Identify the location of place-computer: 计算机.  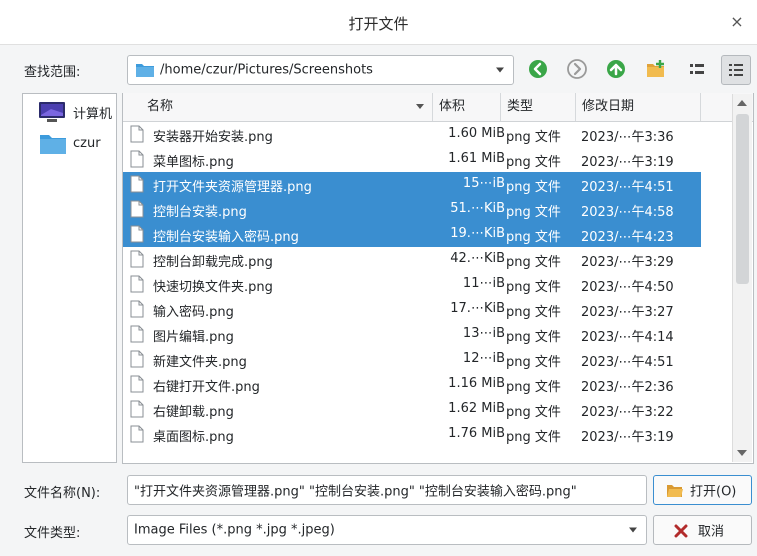
(82, 112).